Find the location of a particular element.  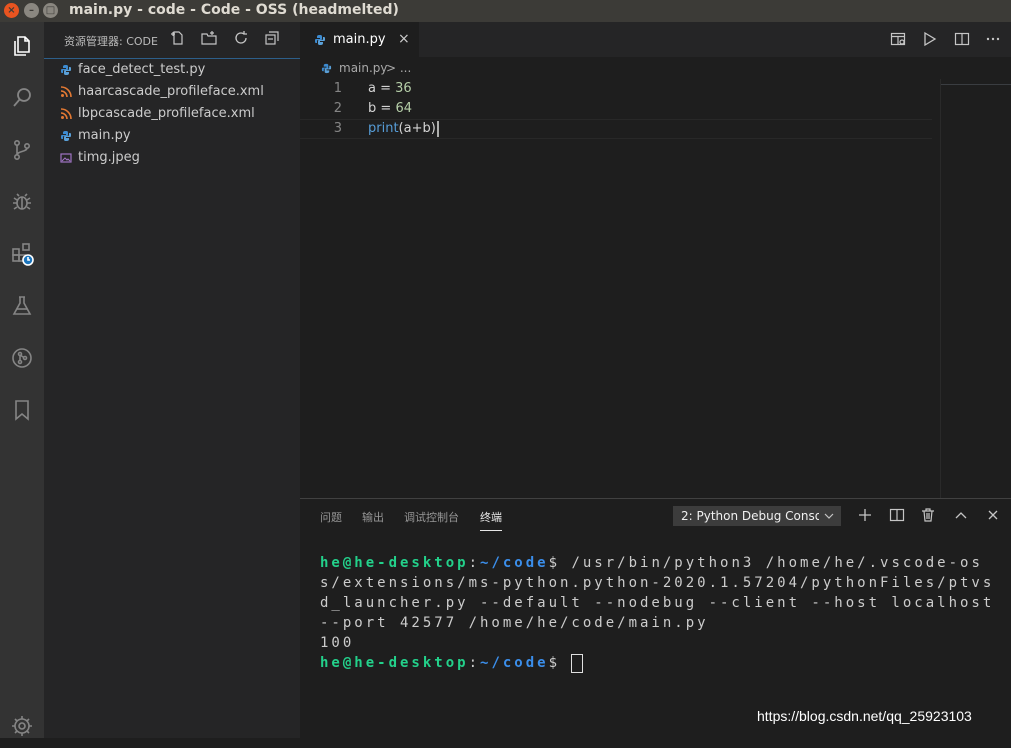

open-preview-icon is located at coordinates (899, 40).